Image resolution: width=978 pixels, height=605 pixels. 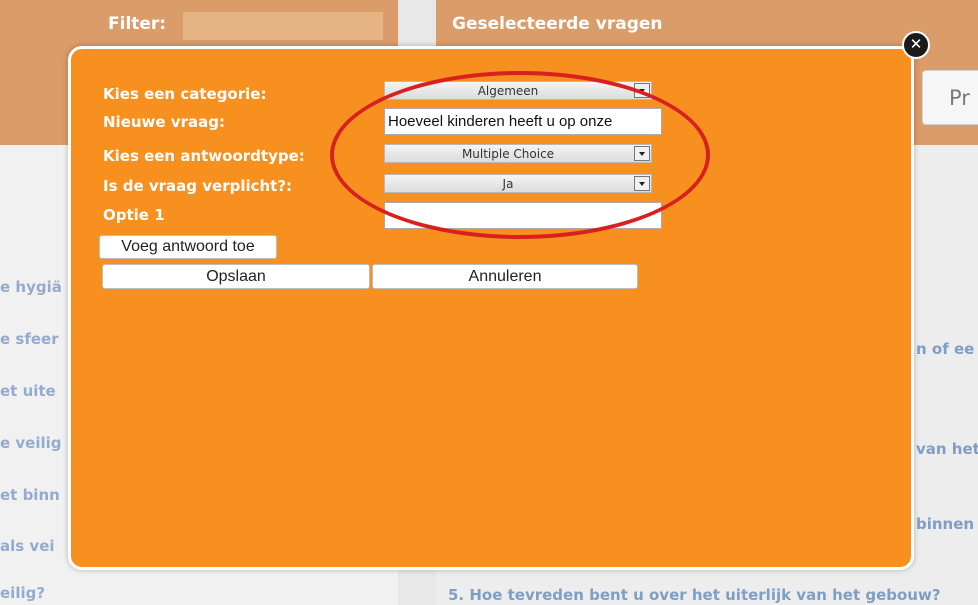 I want to click on required-label: Is de vraag verplicht?:, so click(x=198, y=186).